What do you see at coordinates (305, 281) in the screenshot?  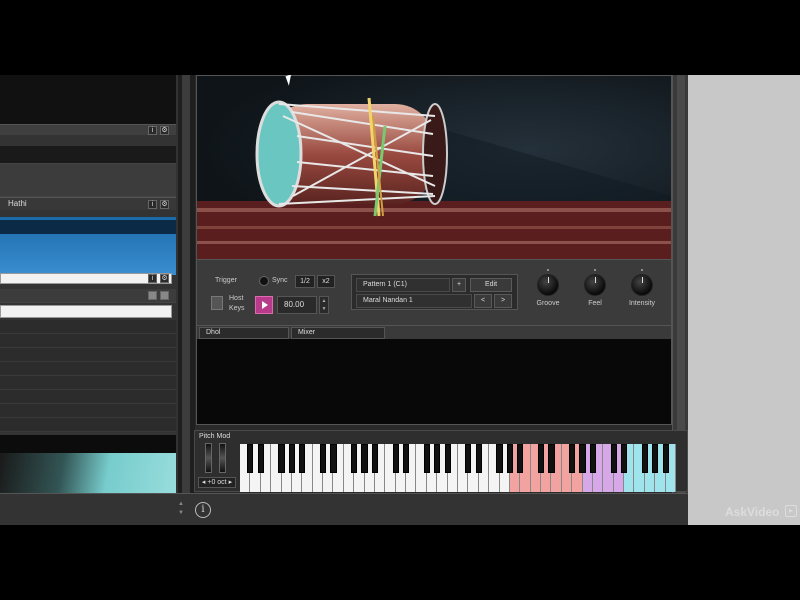 I see `half-speed-button: 1/2` at bounding box center [305, 281].